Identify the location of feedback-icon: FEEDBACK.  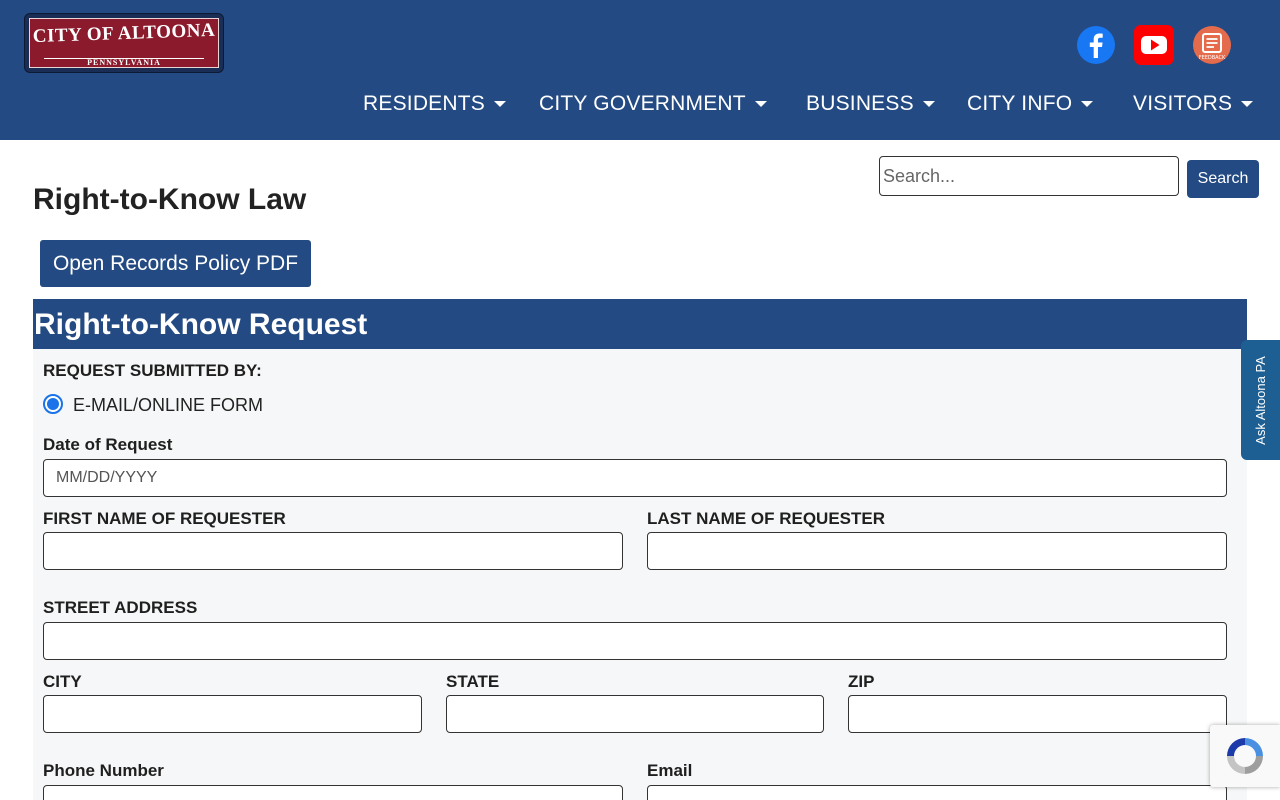
(1212, 45).